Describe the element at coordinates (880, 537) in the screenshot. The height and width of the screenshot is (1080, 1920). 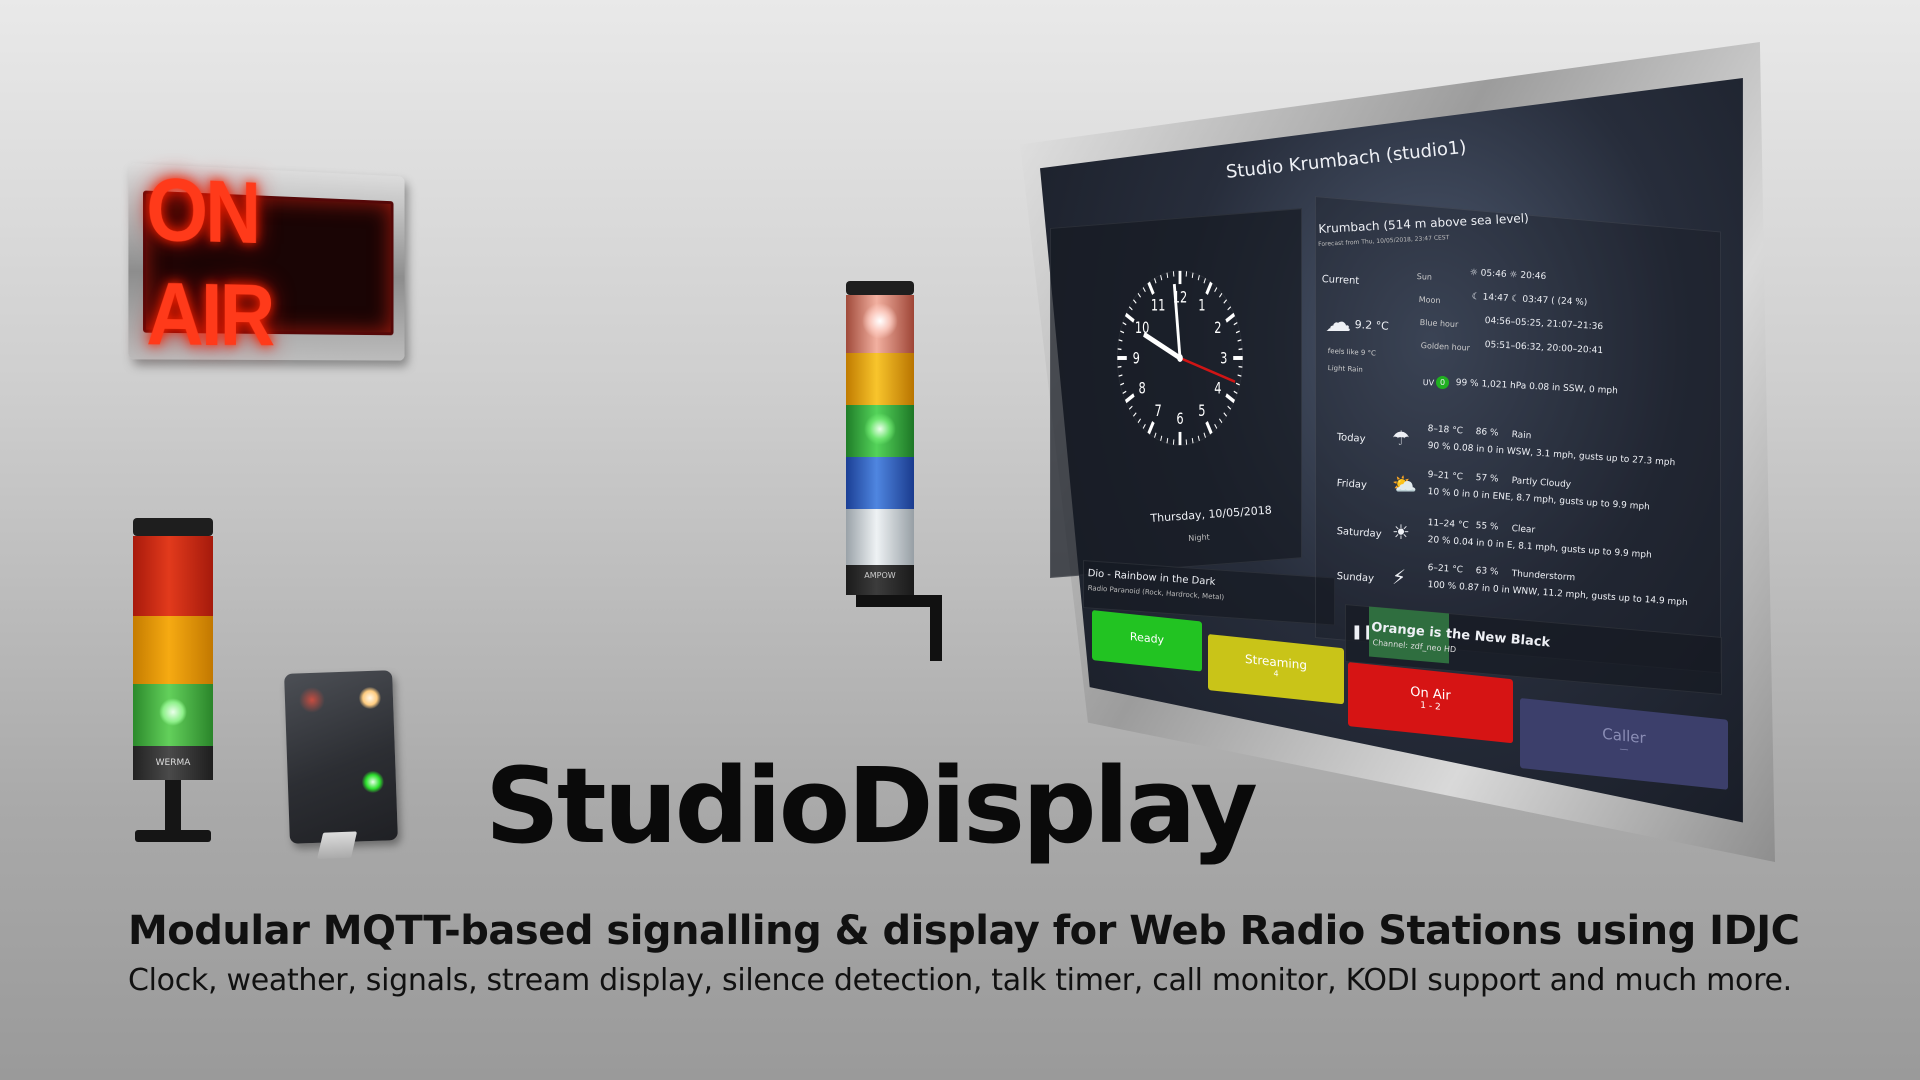
I see `stack-segment-white` at that location.